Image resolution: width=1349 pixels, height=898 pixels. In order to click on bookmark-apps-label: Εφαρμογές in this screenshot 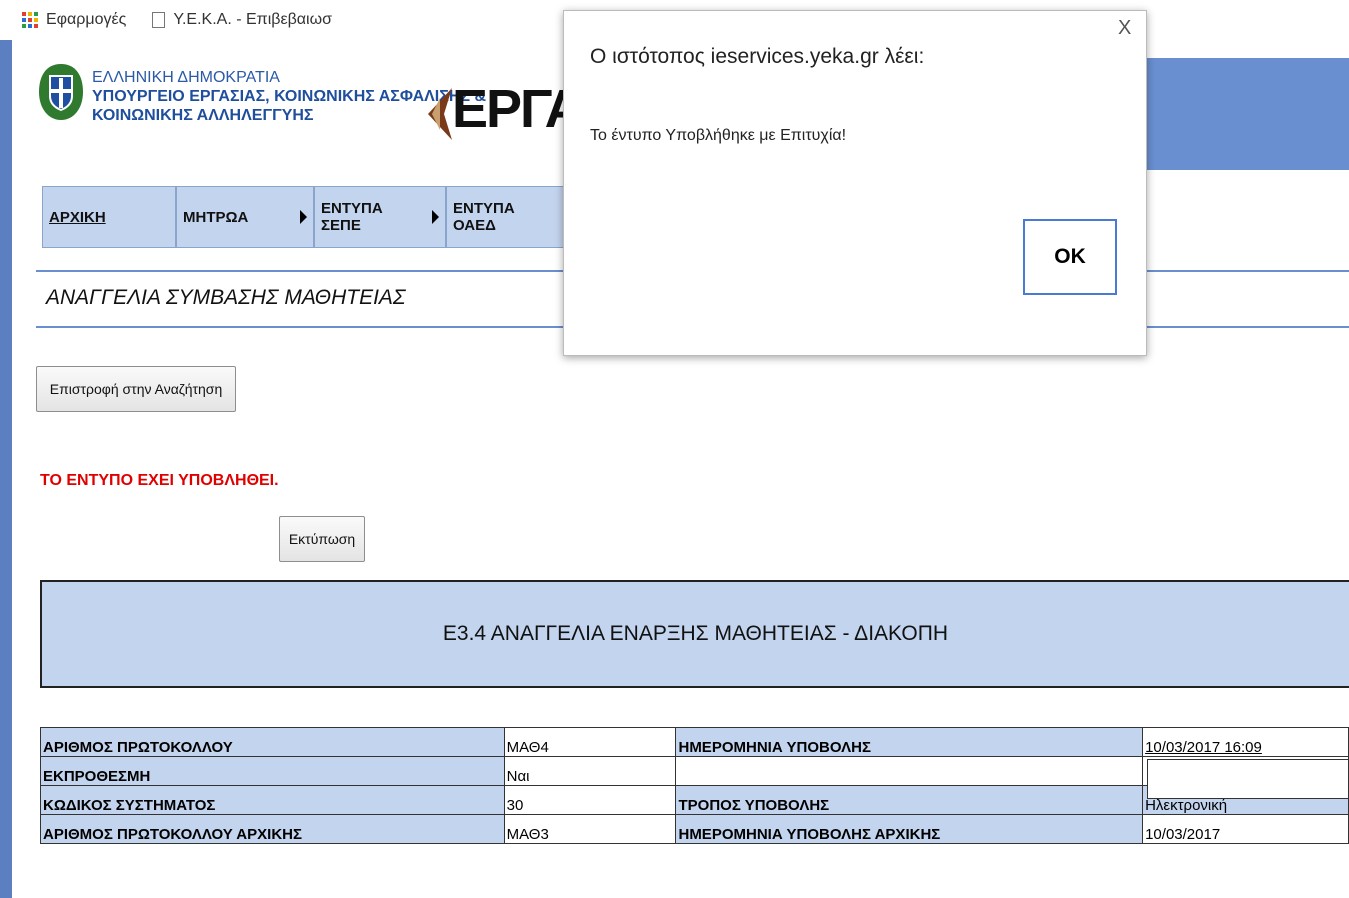, I will do `click(86, 19)`.